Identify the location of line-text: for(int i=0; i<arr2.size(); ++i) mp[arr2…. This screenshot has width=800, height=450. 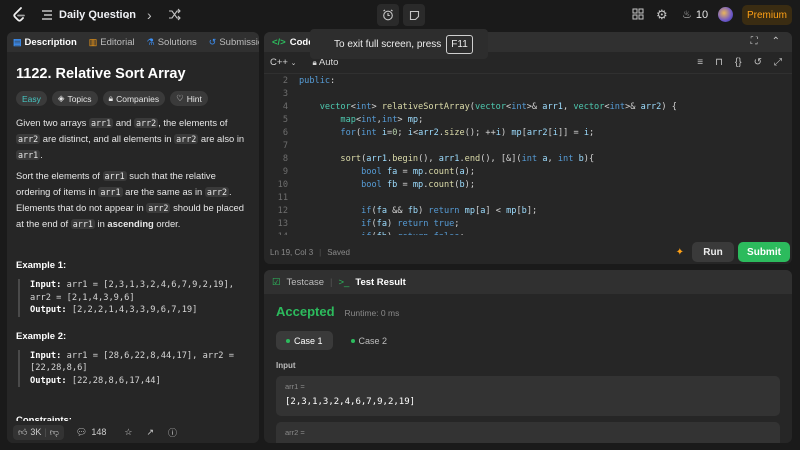
(467, 133).